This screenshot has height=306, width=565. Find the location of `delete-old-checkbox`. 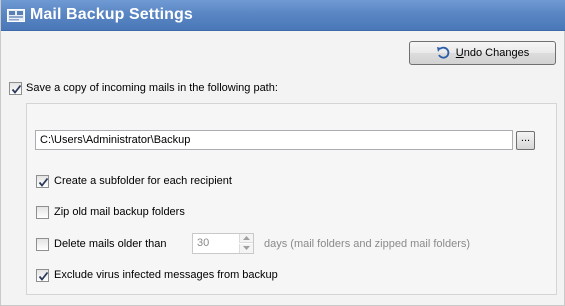

delete-old-checkbox is located at coordinates (42, 244).